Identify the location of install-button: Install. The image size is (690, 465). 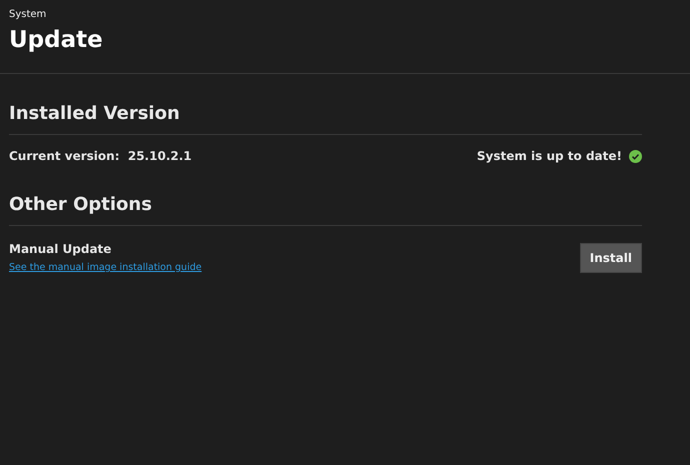
(611, 257).